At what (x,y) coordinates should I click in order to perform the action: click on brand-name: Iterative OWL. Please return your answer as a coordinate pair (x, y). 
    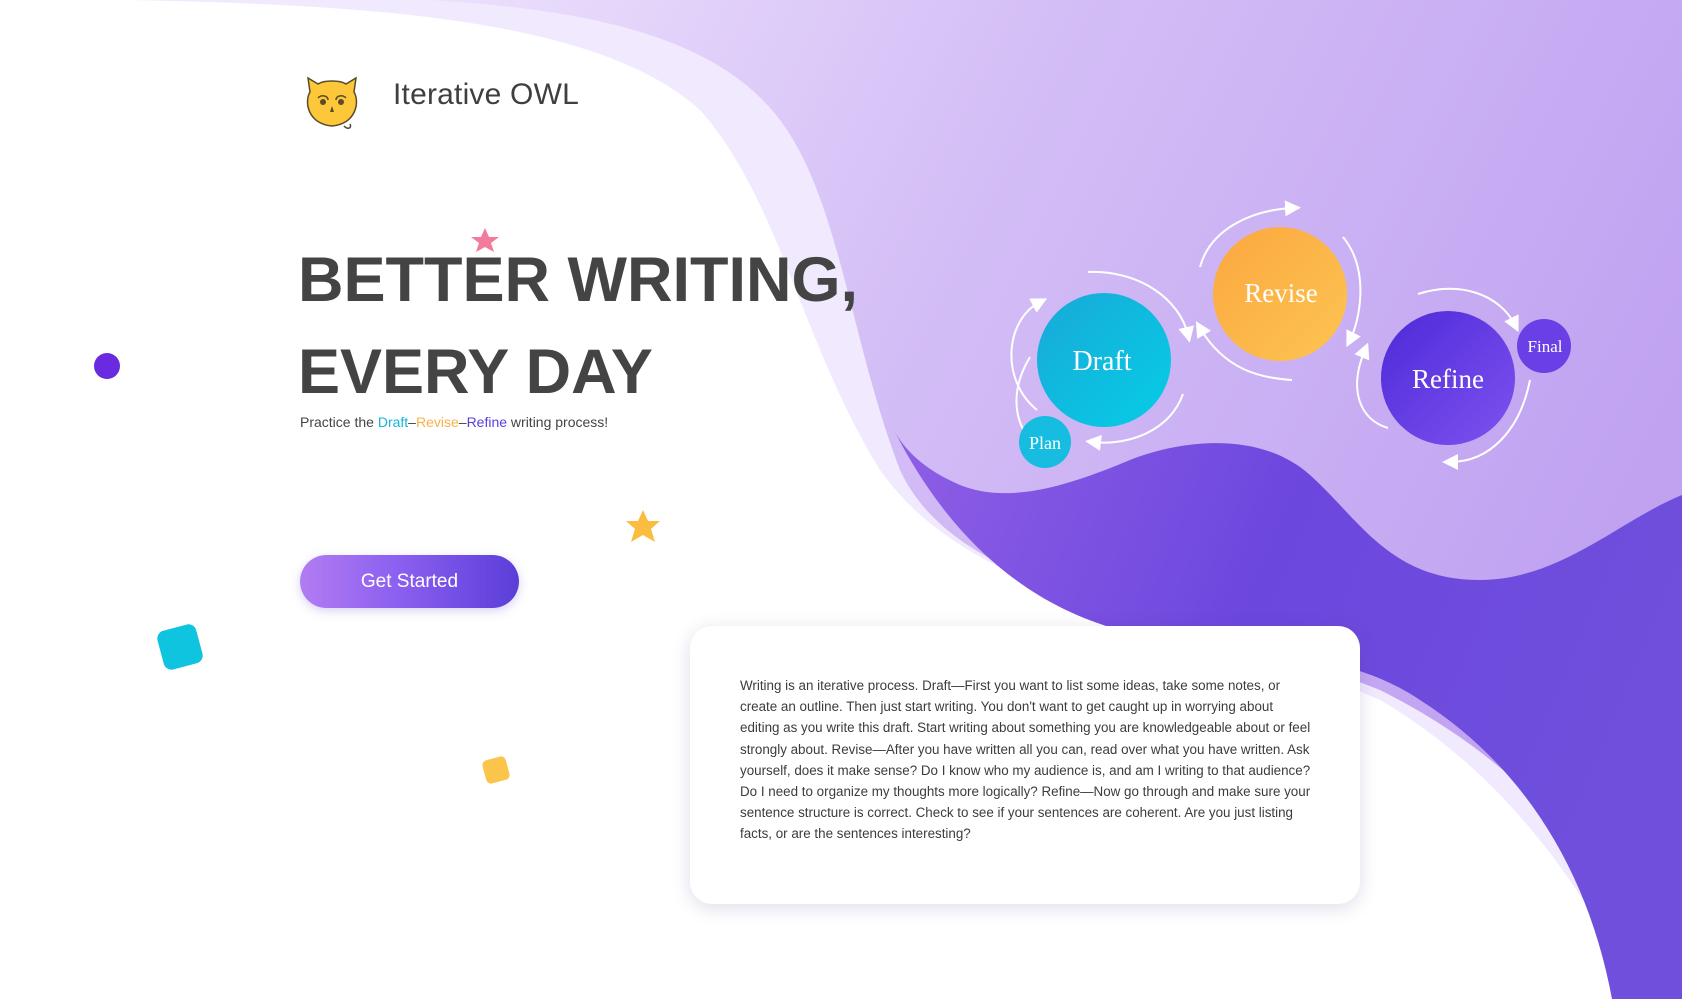
    Looking at the image, I should click on (486, 95).